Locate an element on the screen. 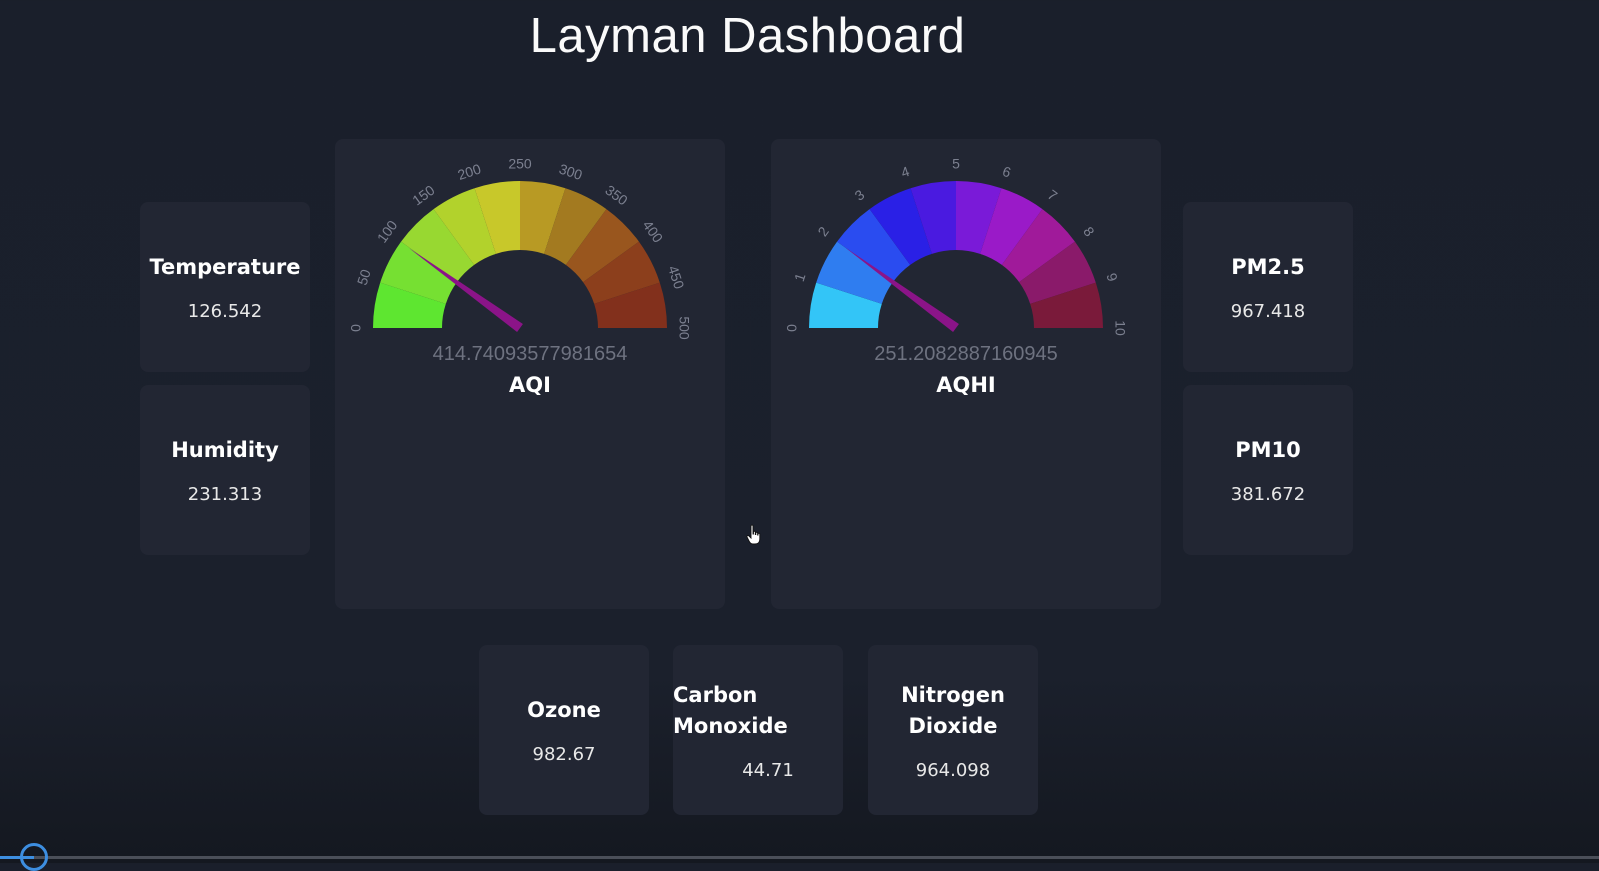  aqhi-gauge-tick-label: 2 is located at coordinates (823, 231).